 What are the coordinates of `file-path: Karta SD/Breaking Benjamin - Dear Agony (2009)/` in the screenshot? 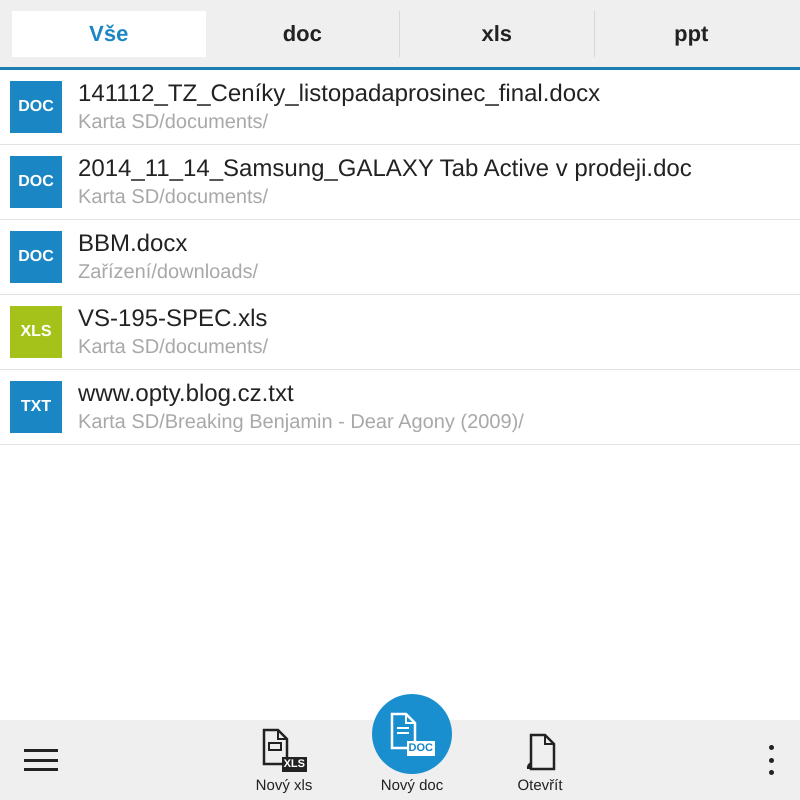 It's located at (301, 422).